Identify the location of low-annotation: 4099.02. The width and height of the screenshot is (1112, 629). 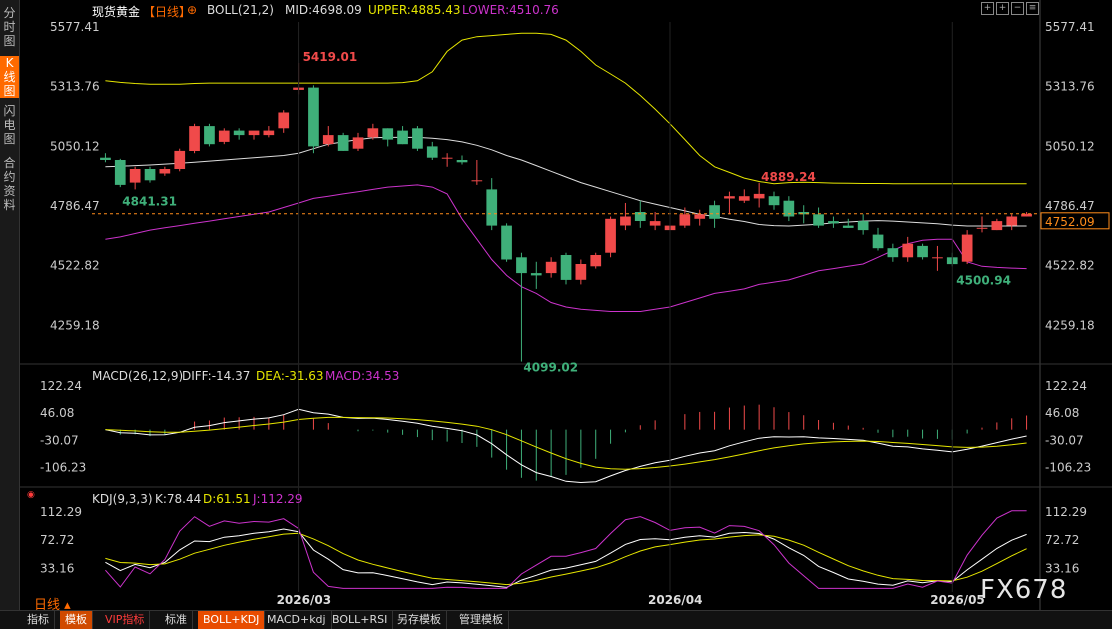
(550, 368).